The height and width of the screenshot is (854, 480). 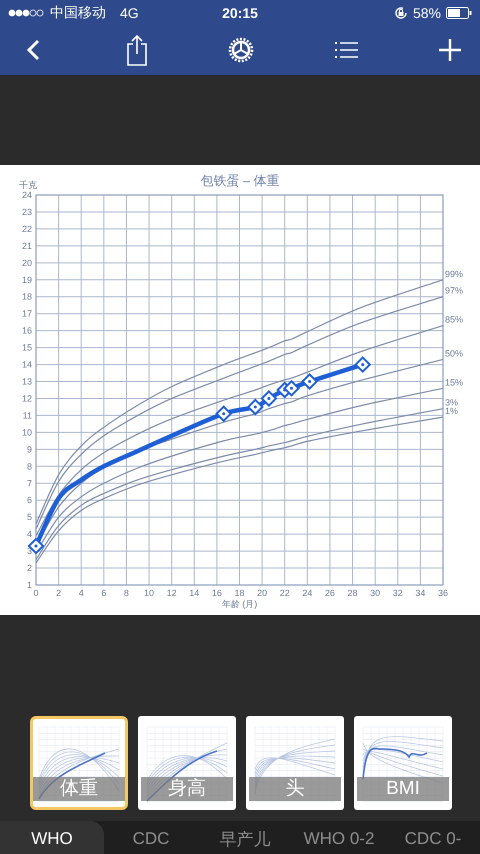 I want to click on carrier-name: 中国移动, so click(x=78, y=13).